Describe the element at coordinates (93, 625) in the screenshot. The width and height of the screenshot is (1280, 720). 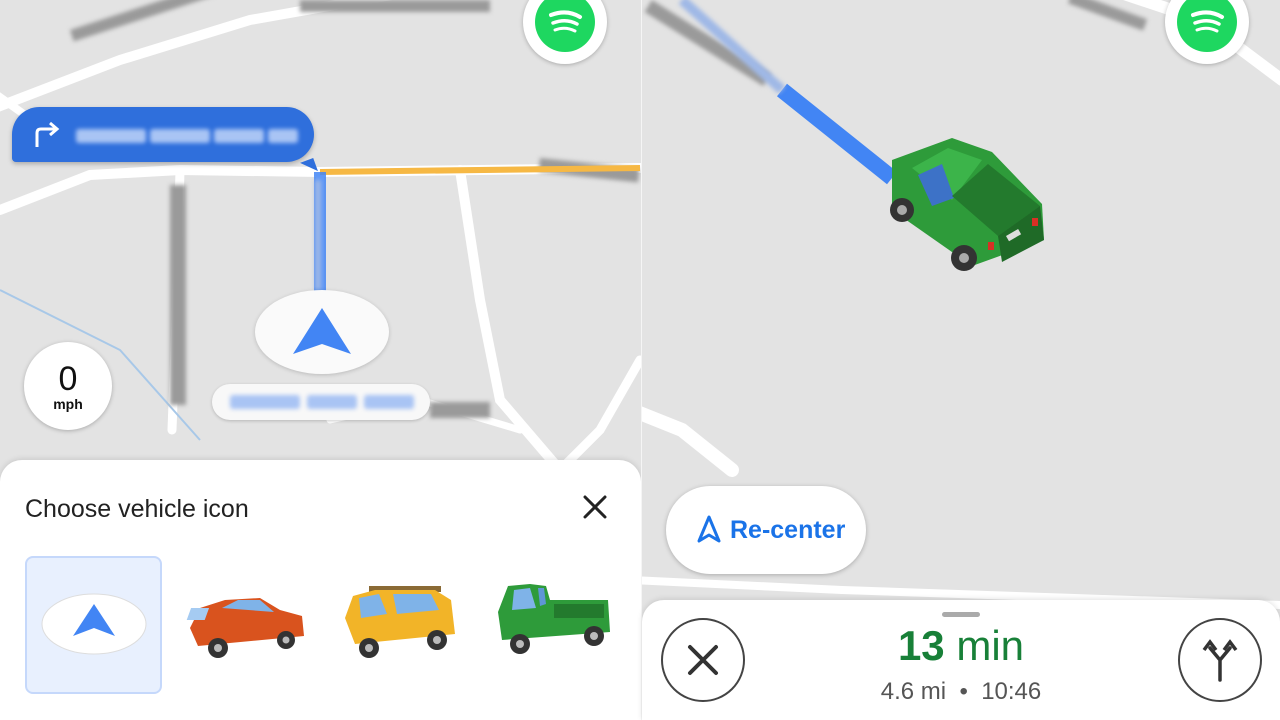
I see `vehicle-option-arrow` at that location.